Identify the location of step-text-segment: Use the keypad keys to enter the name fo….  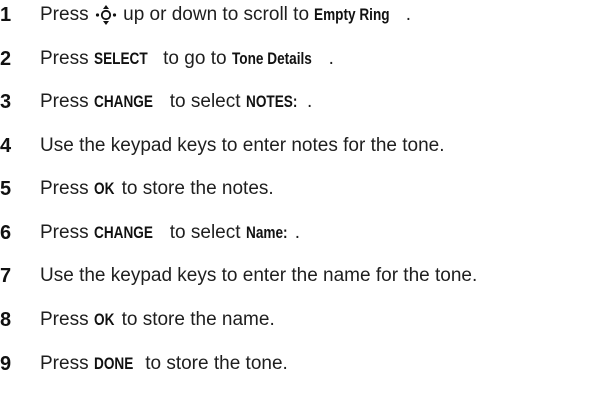
(259, 275).